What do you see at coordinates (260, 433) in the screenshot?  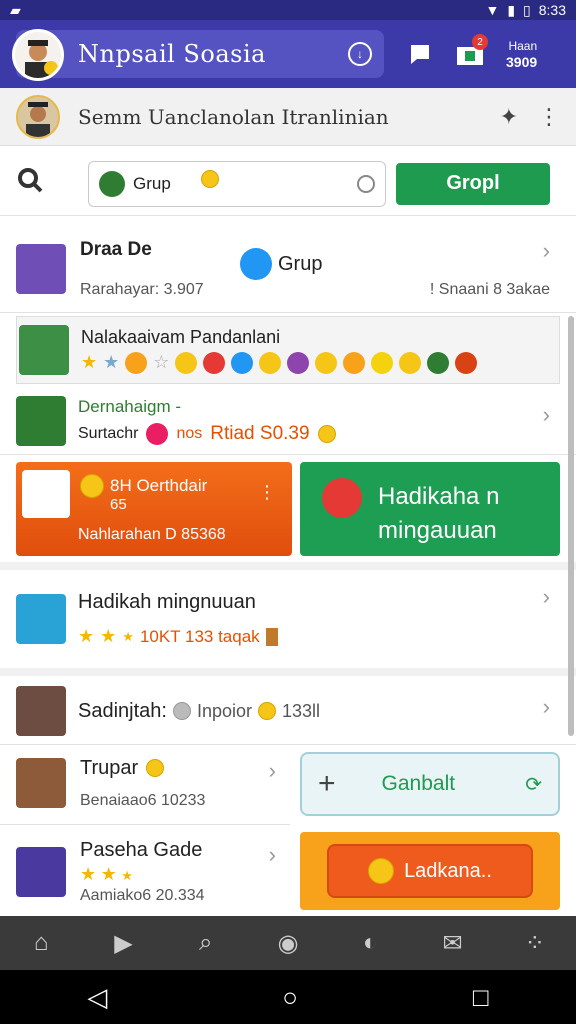 I see `row-price: Rtiad S0.39` at bounding box center [260, 433].